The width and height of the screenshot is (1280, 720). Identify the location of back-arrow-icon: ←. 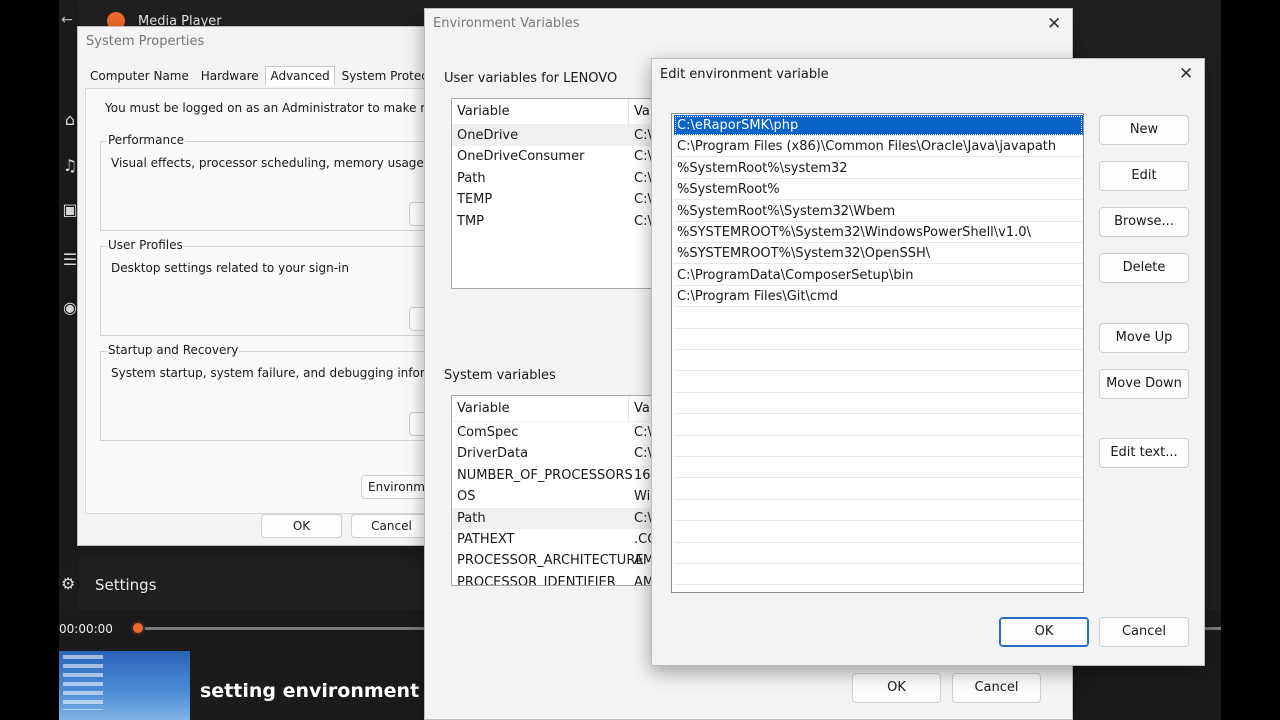
(67, 20).